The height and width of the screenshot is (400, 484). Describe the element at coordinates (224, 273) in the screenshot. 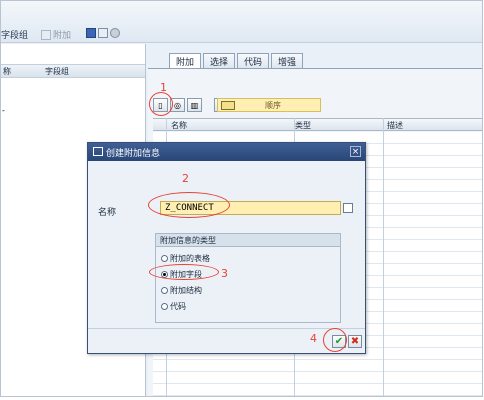

I see `annotation-number: 3` at that location.